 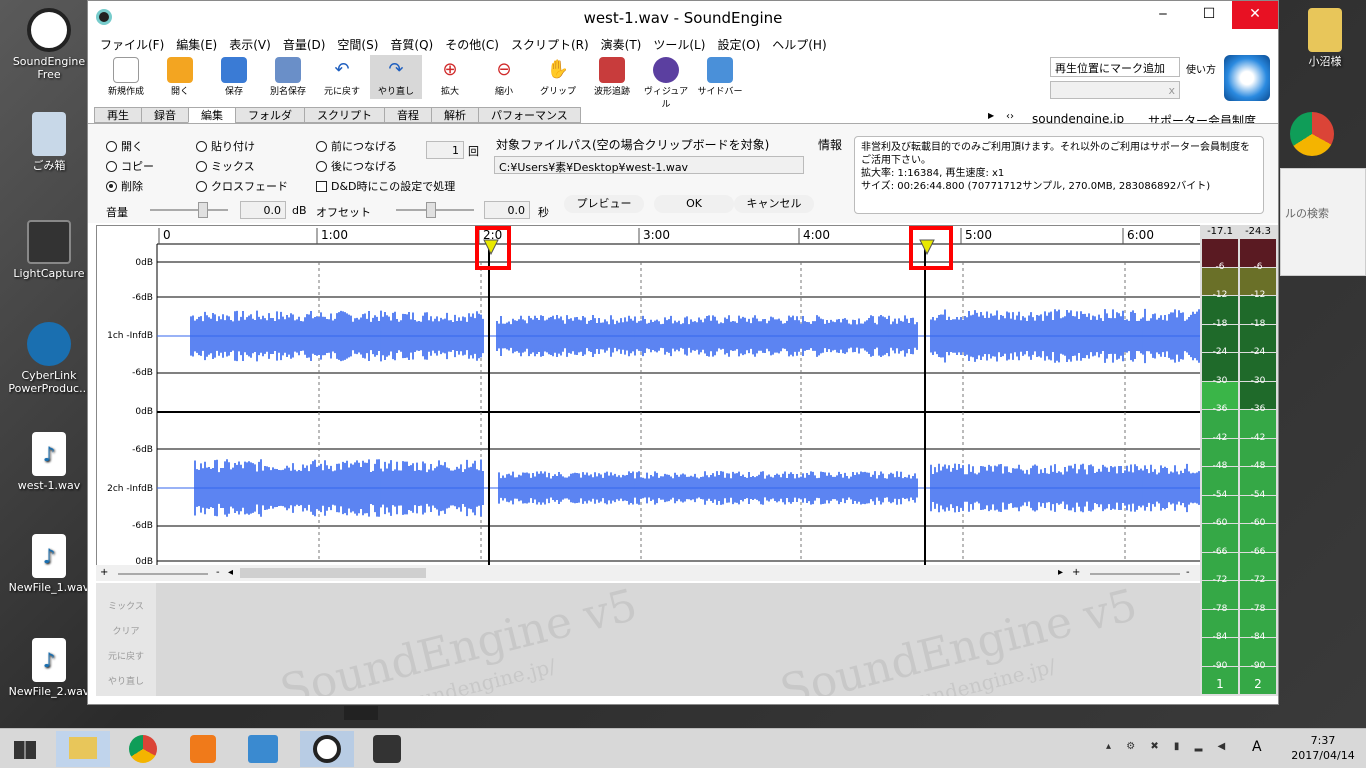 I want to click on taskbar-chrome, so click(x=143, y=749).